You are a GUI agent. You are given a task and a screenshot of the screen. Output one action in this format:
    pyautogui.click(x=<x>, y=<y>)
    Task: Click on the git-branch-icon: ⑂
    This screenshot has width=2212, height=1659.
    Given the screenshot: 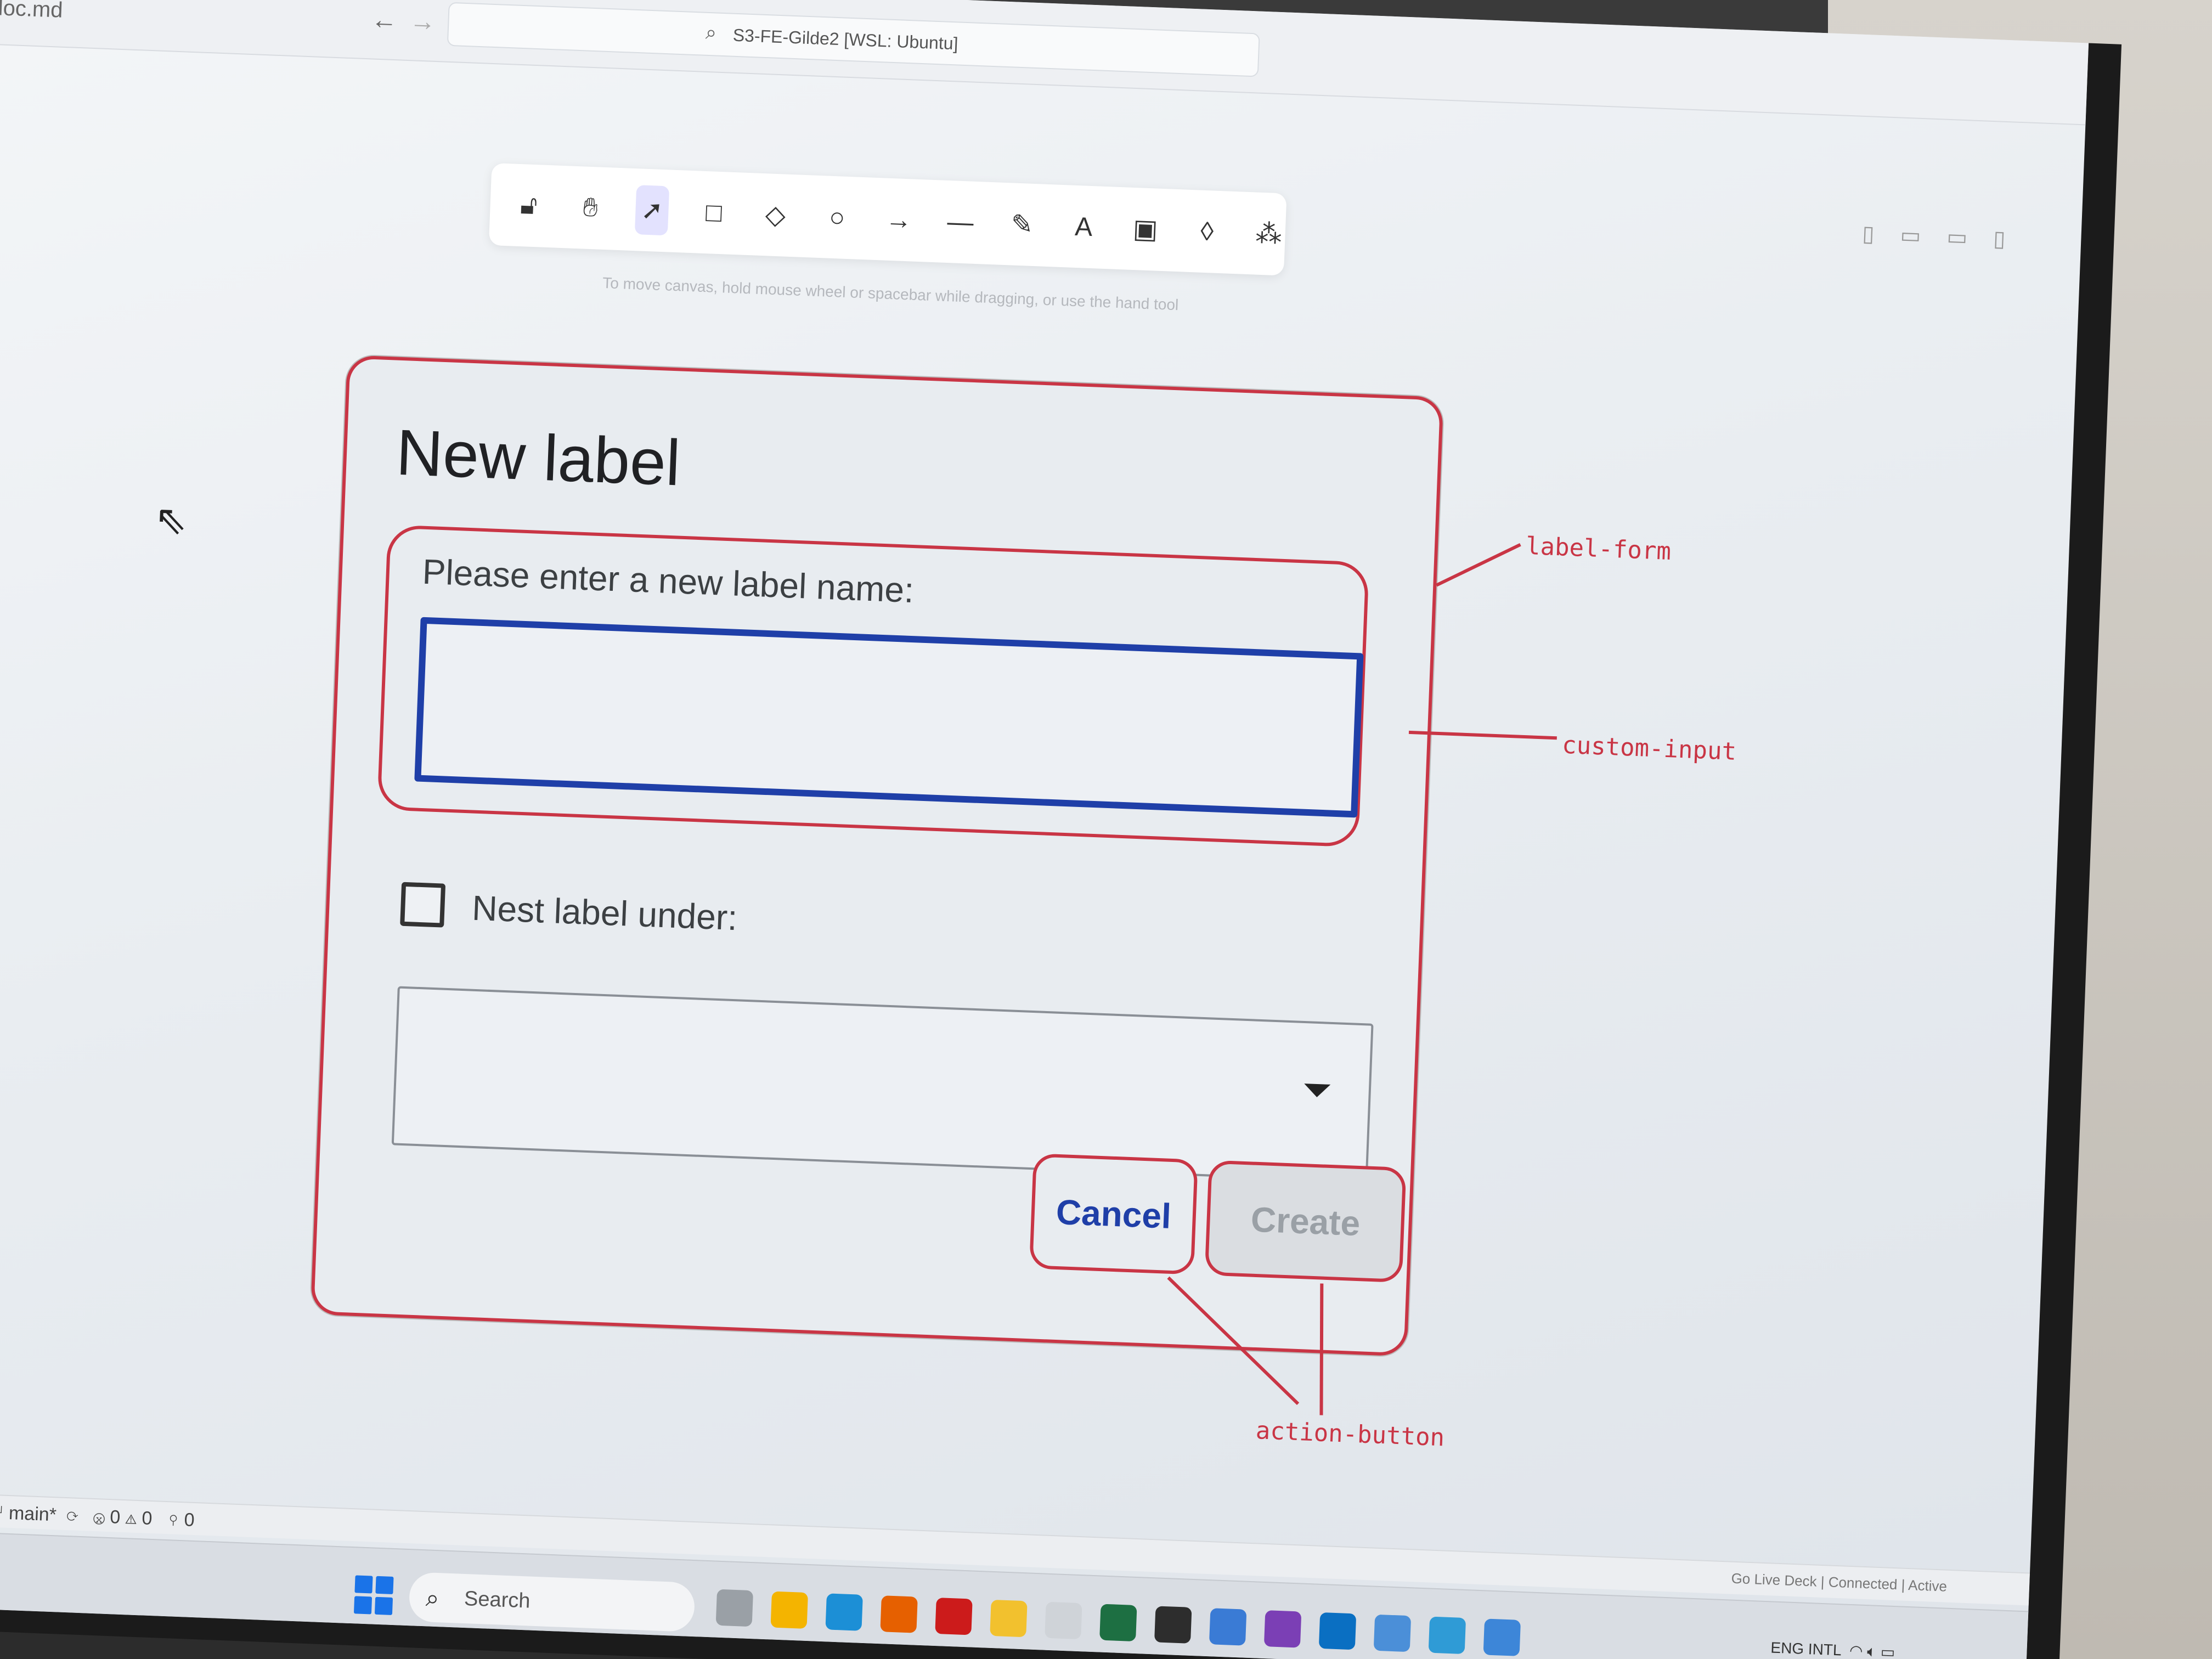 What is the action you would take?
    pyautogui.click(x=2, y=1513)
    